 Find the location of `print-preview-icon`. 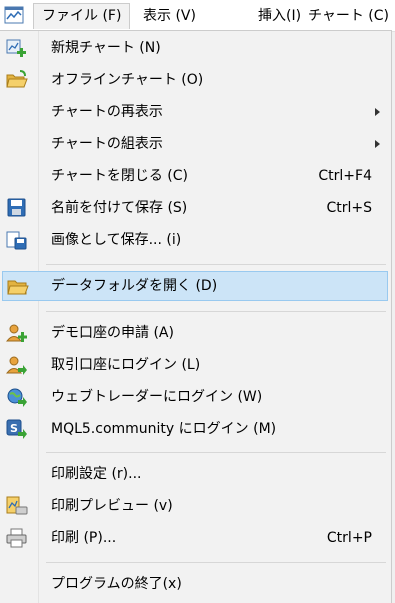

print-preview-icon is located at coordinates (17, 506).